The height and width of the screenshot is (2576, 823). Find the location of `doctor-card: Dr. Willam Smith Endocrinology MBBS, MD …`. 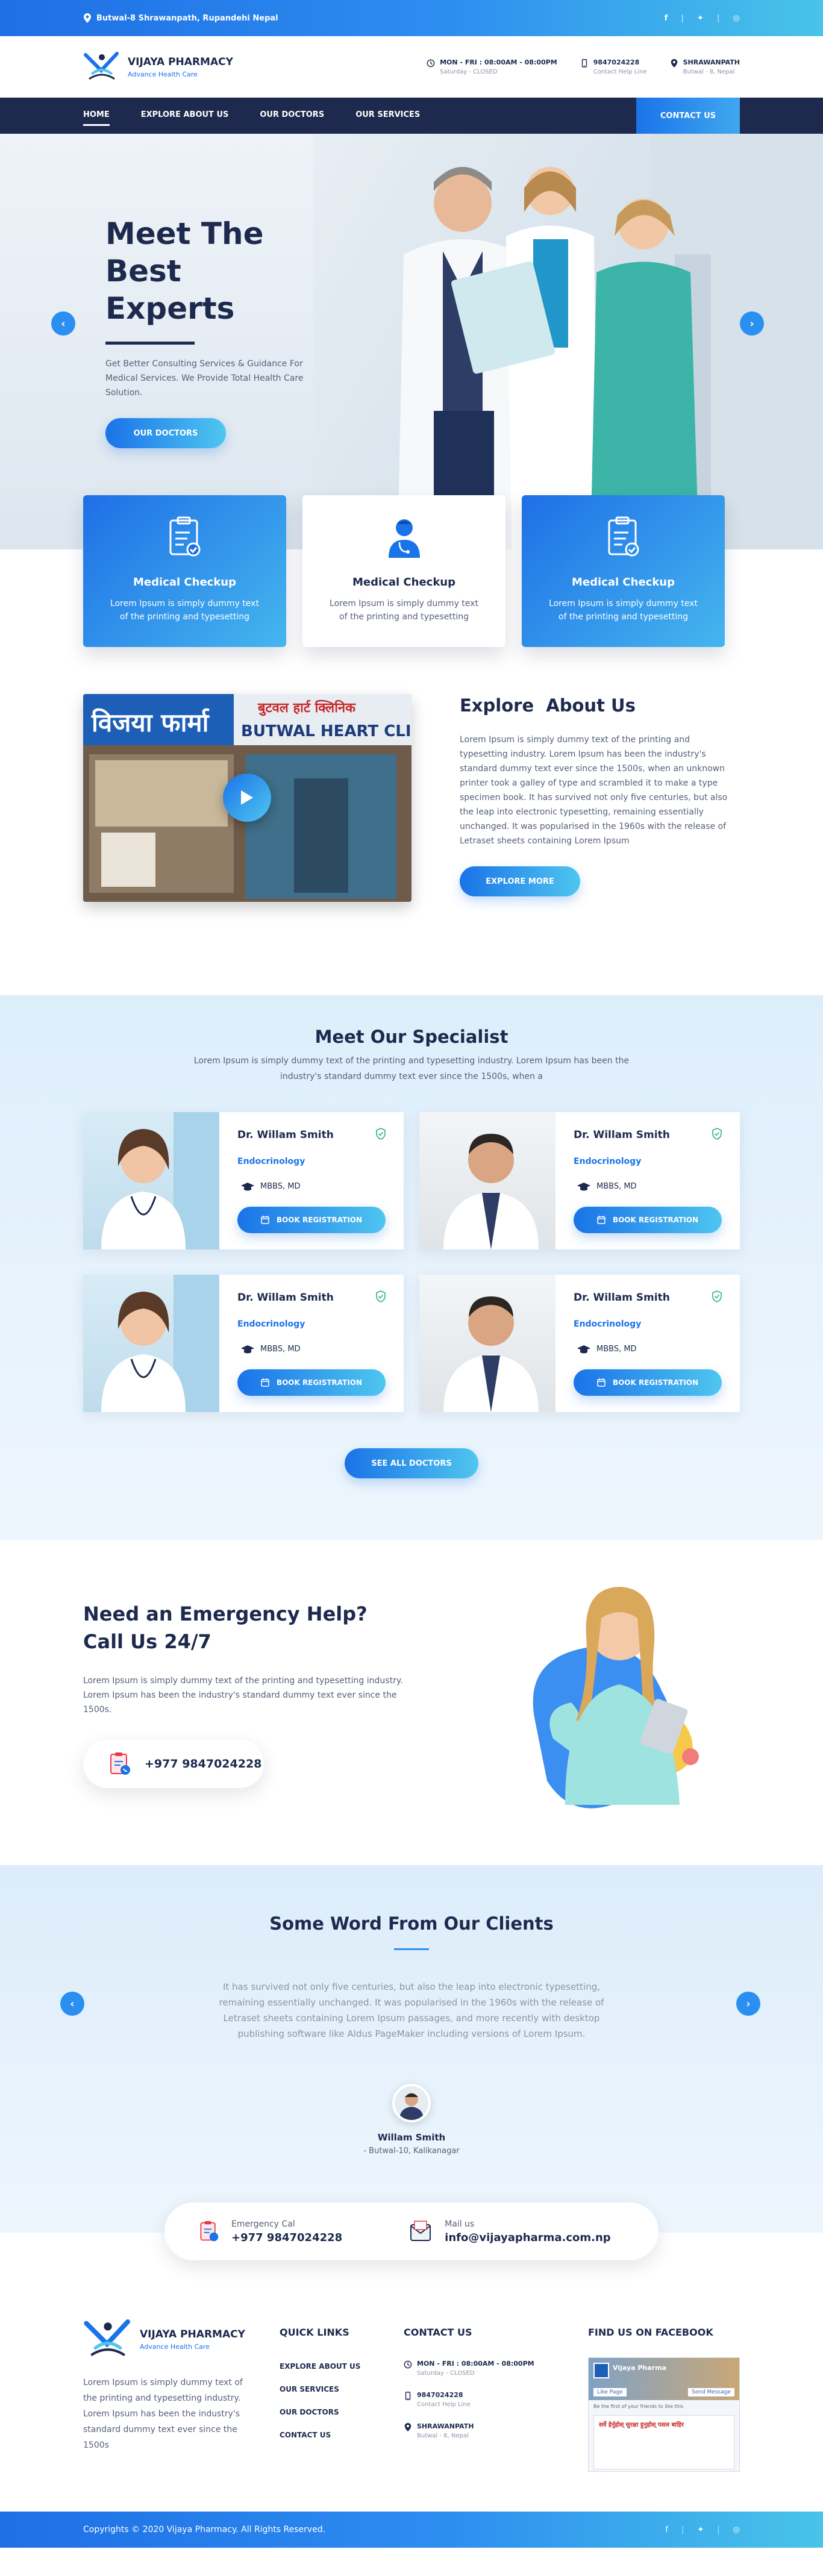

doctor-card: Dr. Willam Smith Endocrinology MBBS, MD … is located at coordinates (243, 1344).